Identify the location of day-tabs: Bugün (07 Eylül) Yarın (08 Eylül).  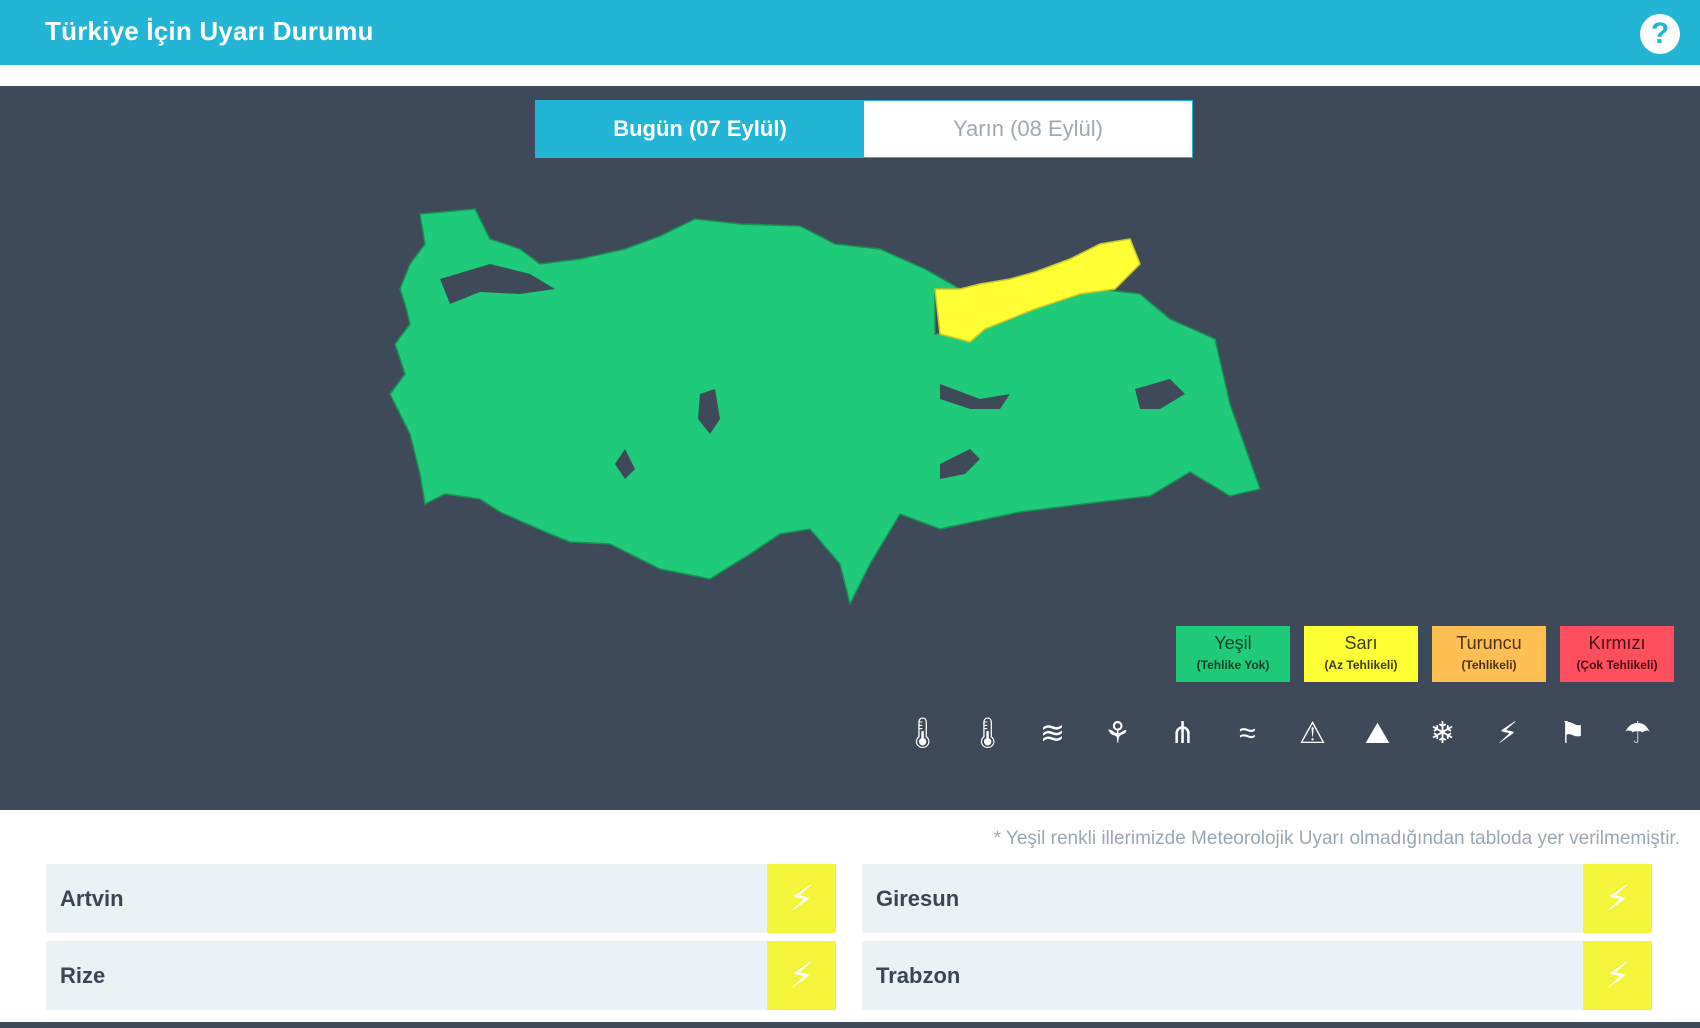
(864, 129).